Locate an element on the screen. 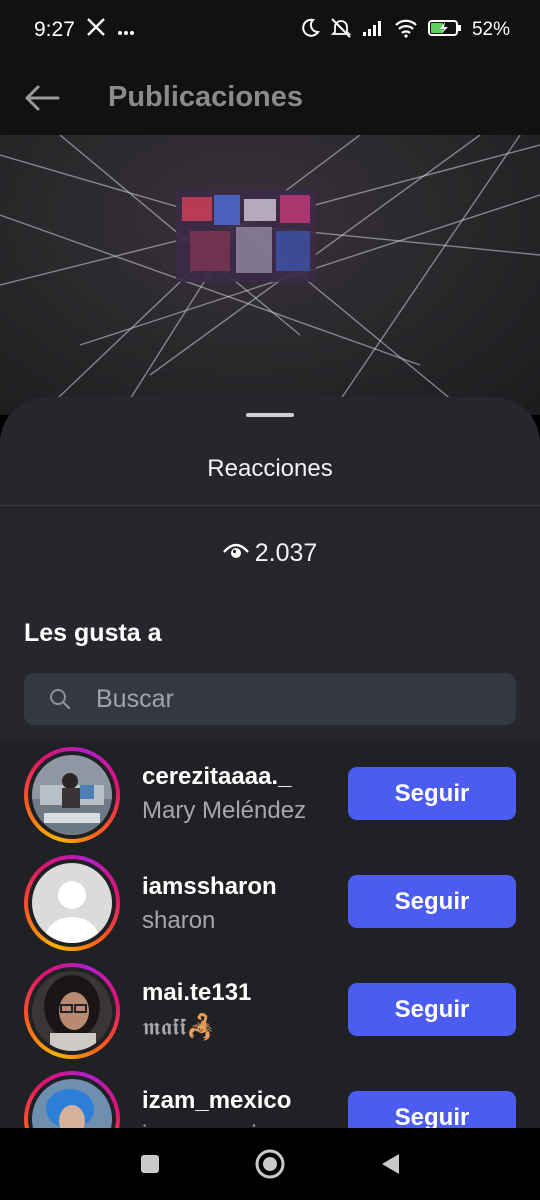  arrow-left-icon is located at coordinates (42, 97).